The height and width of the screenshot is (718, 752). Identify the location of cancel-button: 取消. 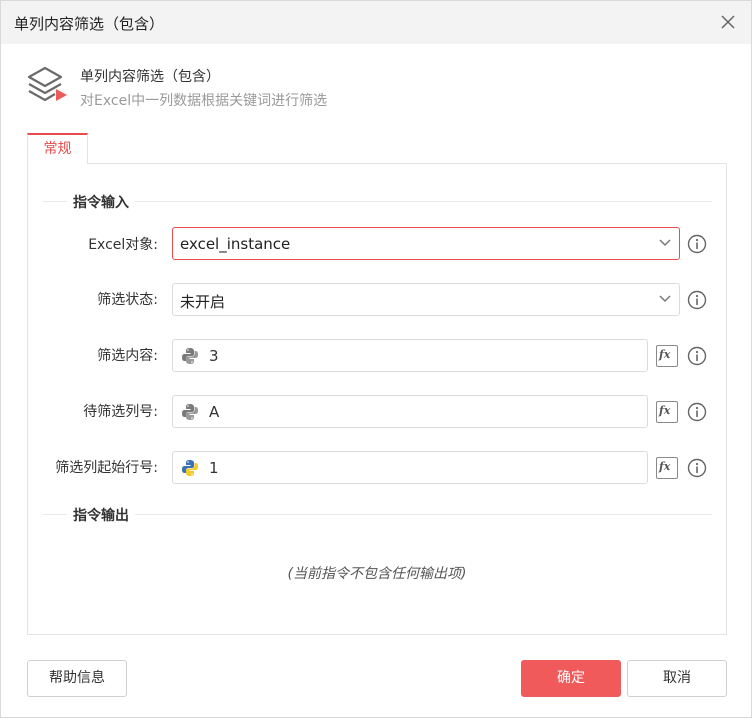
(677, 678).